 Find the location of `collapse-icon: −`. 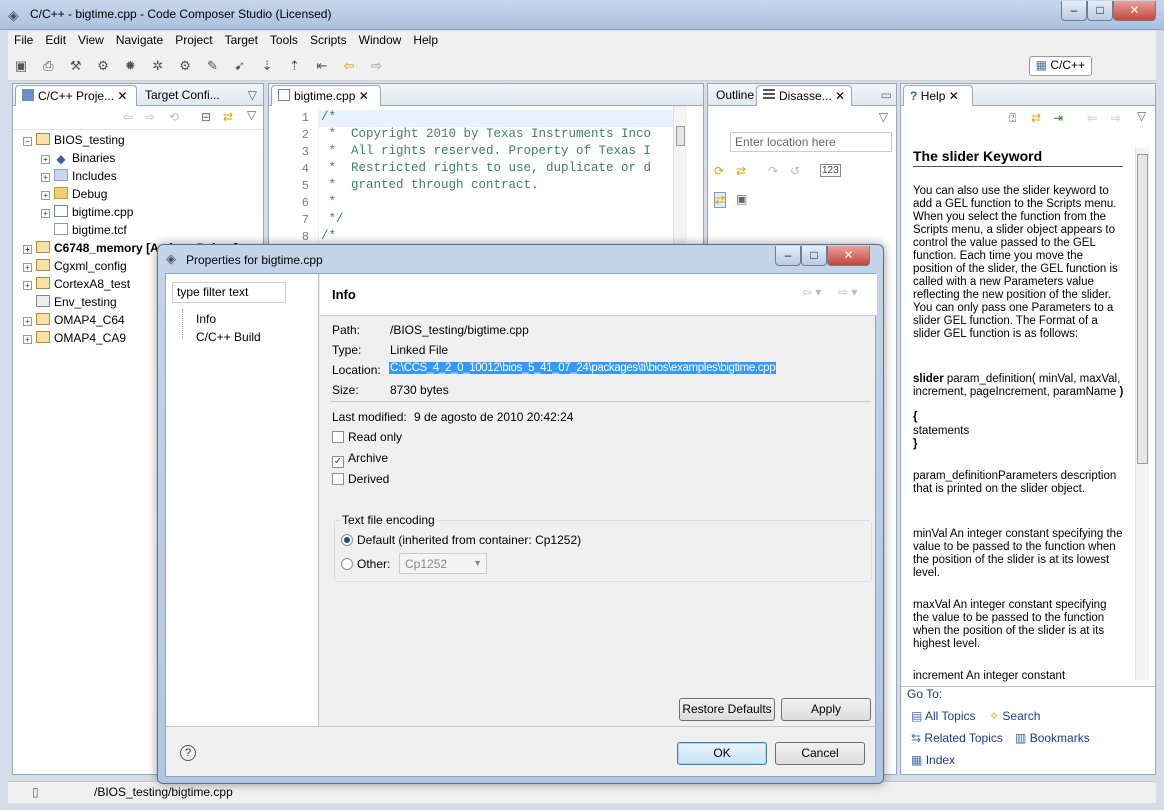

collapse-icon: − is located at coordinates (27, 141).